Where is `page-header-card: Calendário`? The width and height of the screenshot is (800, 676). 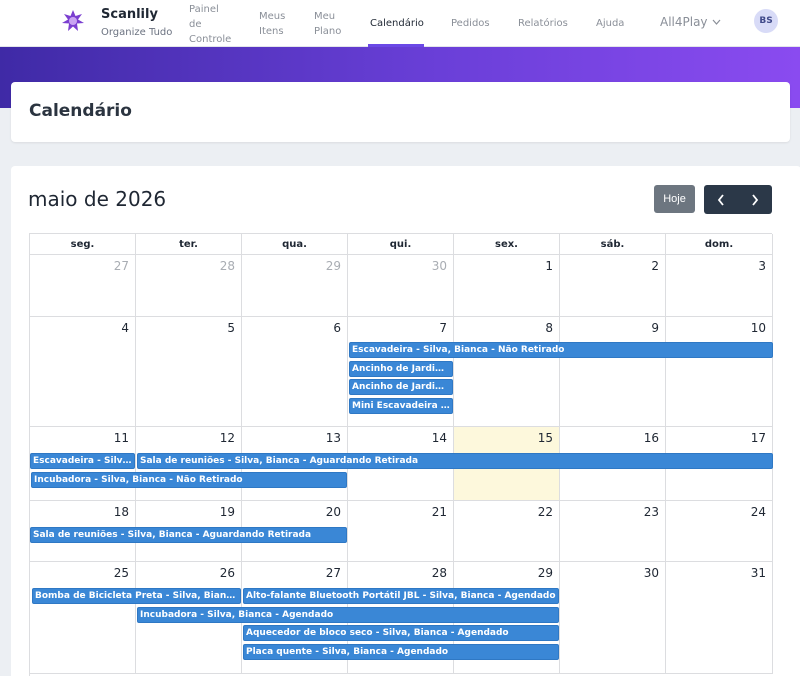
page-header-card: Calendário is located at coordinates (400, 112).